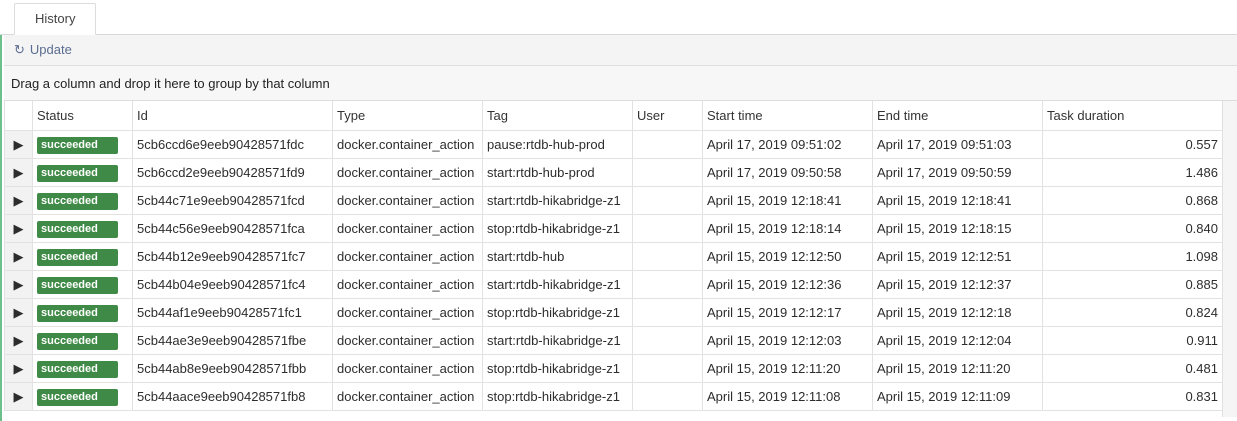  I want to click on task-id-link: 5cb44af1e9eeb90428571fc1, so click(232, 312).